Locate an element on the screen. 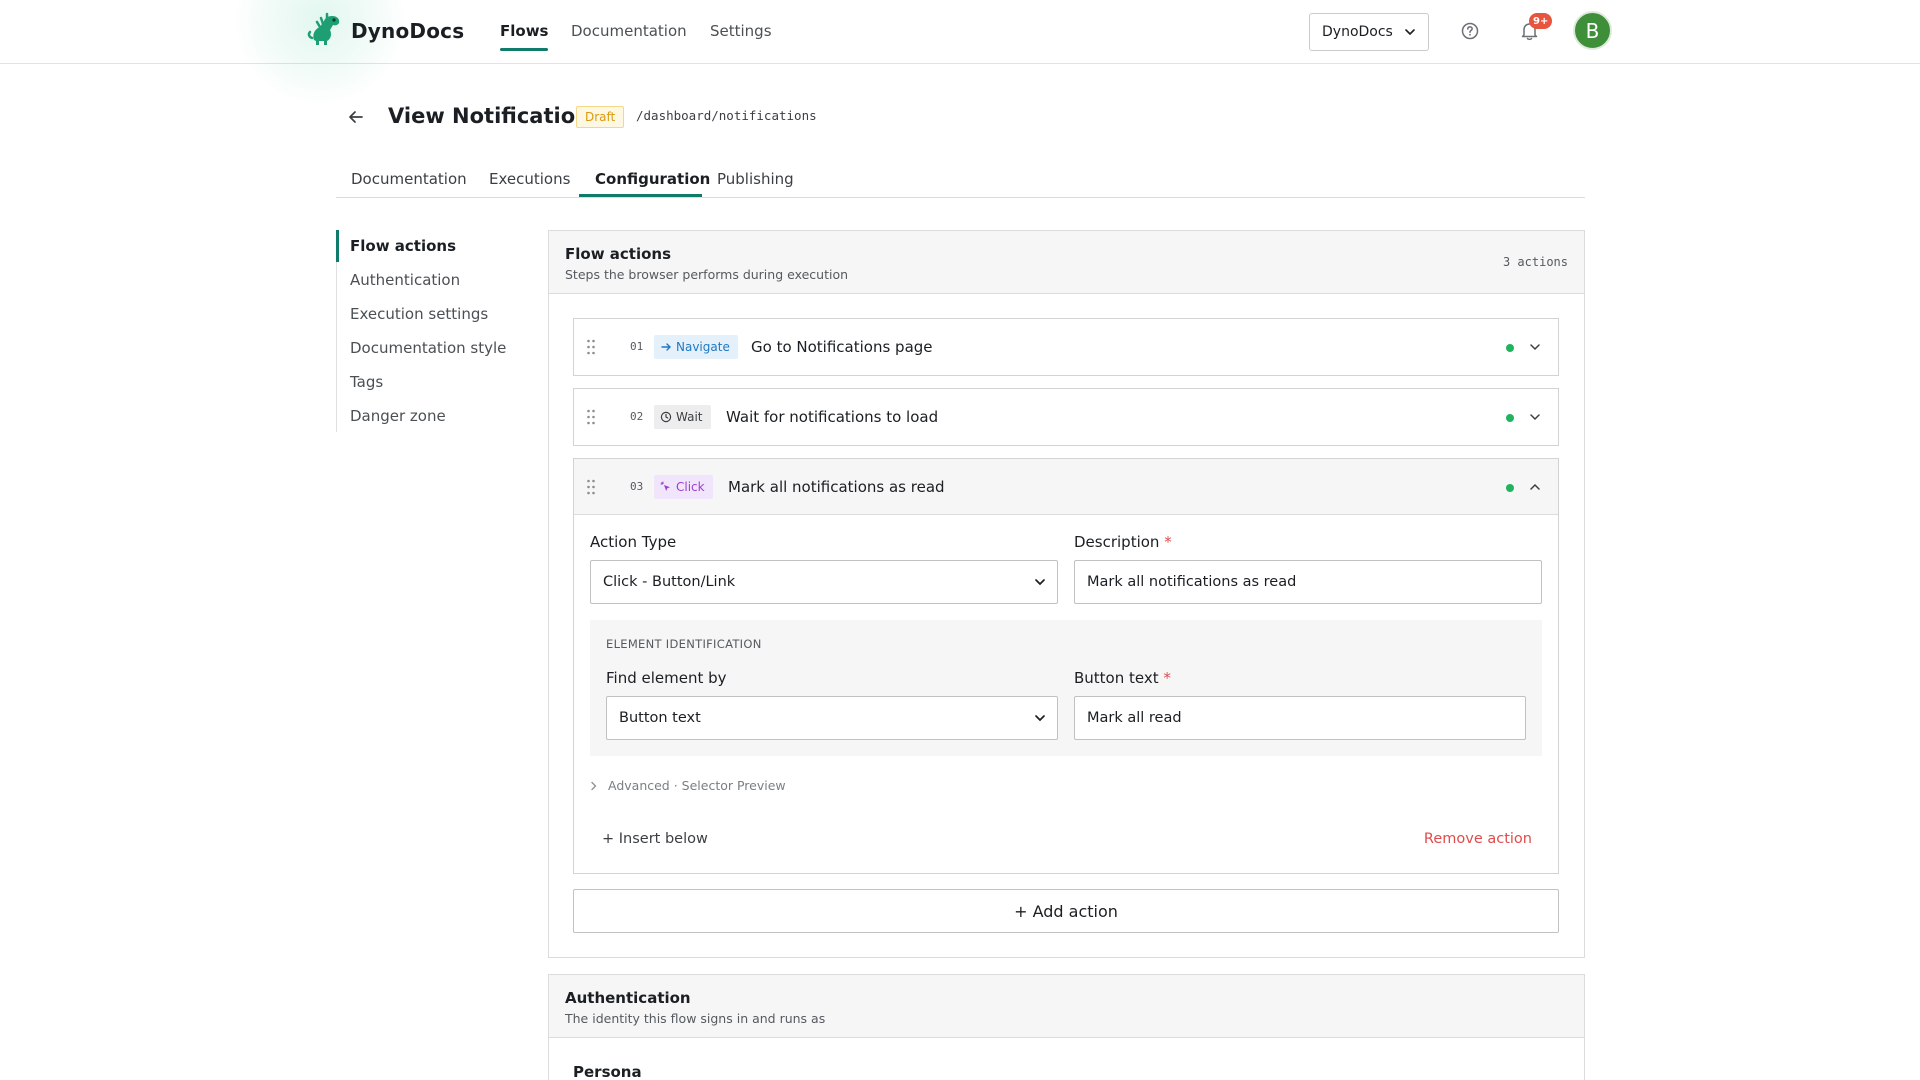  action-number: 01 is located at coordinates (637, 346).